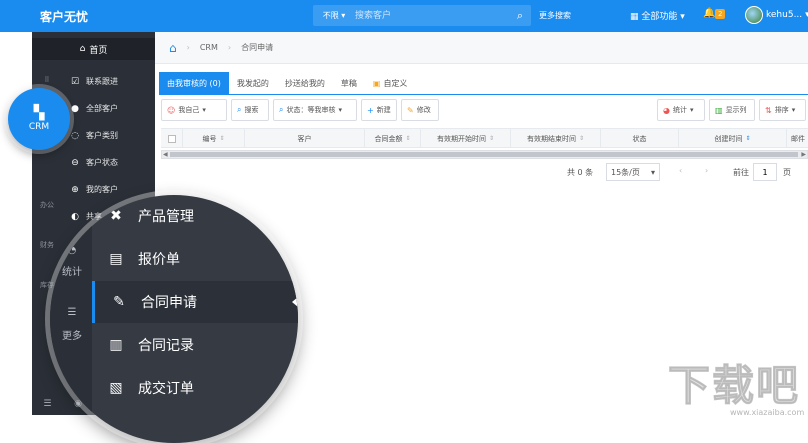 The height and width of the screenshot is (443, 808). What do you see at coordinates (116, 259) in the screenshot?
I see `quote-doc-icon: ▤` at bounding box center [116, 259].